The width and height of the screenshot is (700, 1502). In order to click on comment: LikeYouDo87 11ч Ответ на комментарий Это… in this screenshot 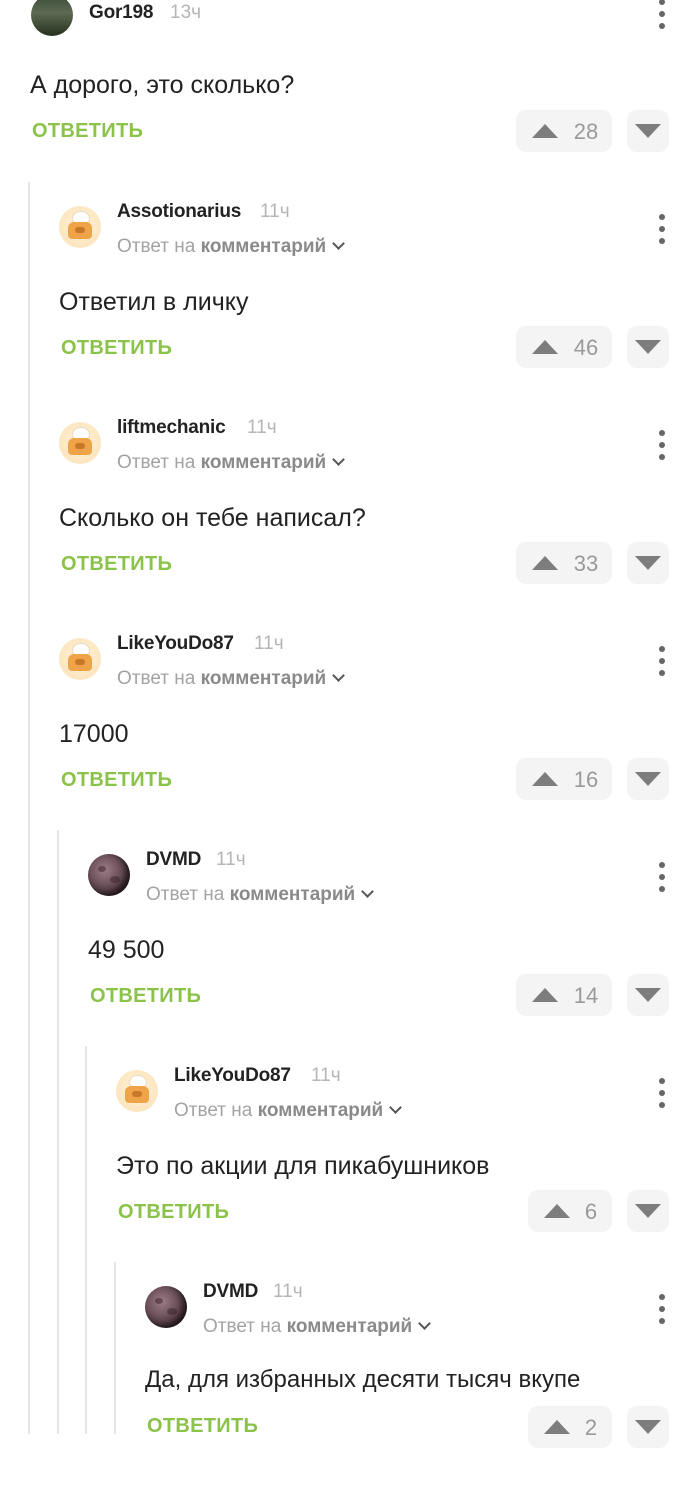, I will do `click(350, 1175)`.